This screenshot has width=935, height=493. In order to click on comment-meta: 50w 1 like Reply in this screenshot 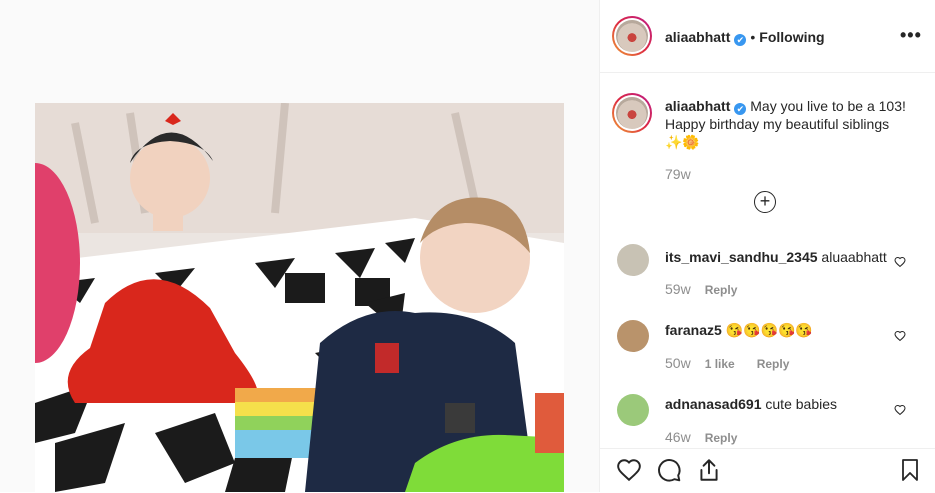, I will do `click(727, 363)`.